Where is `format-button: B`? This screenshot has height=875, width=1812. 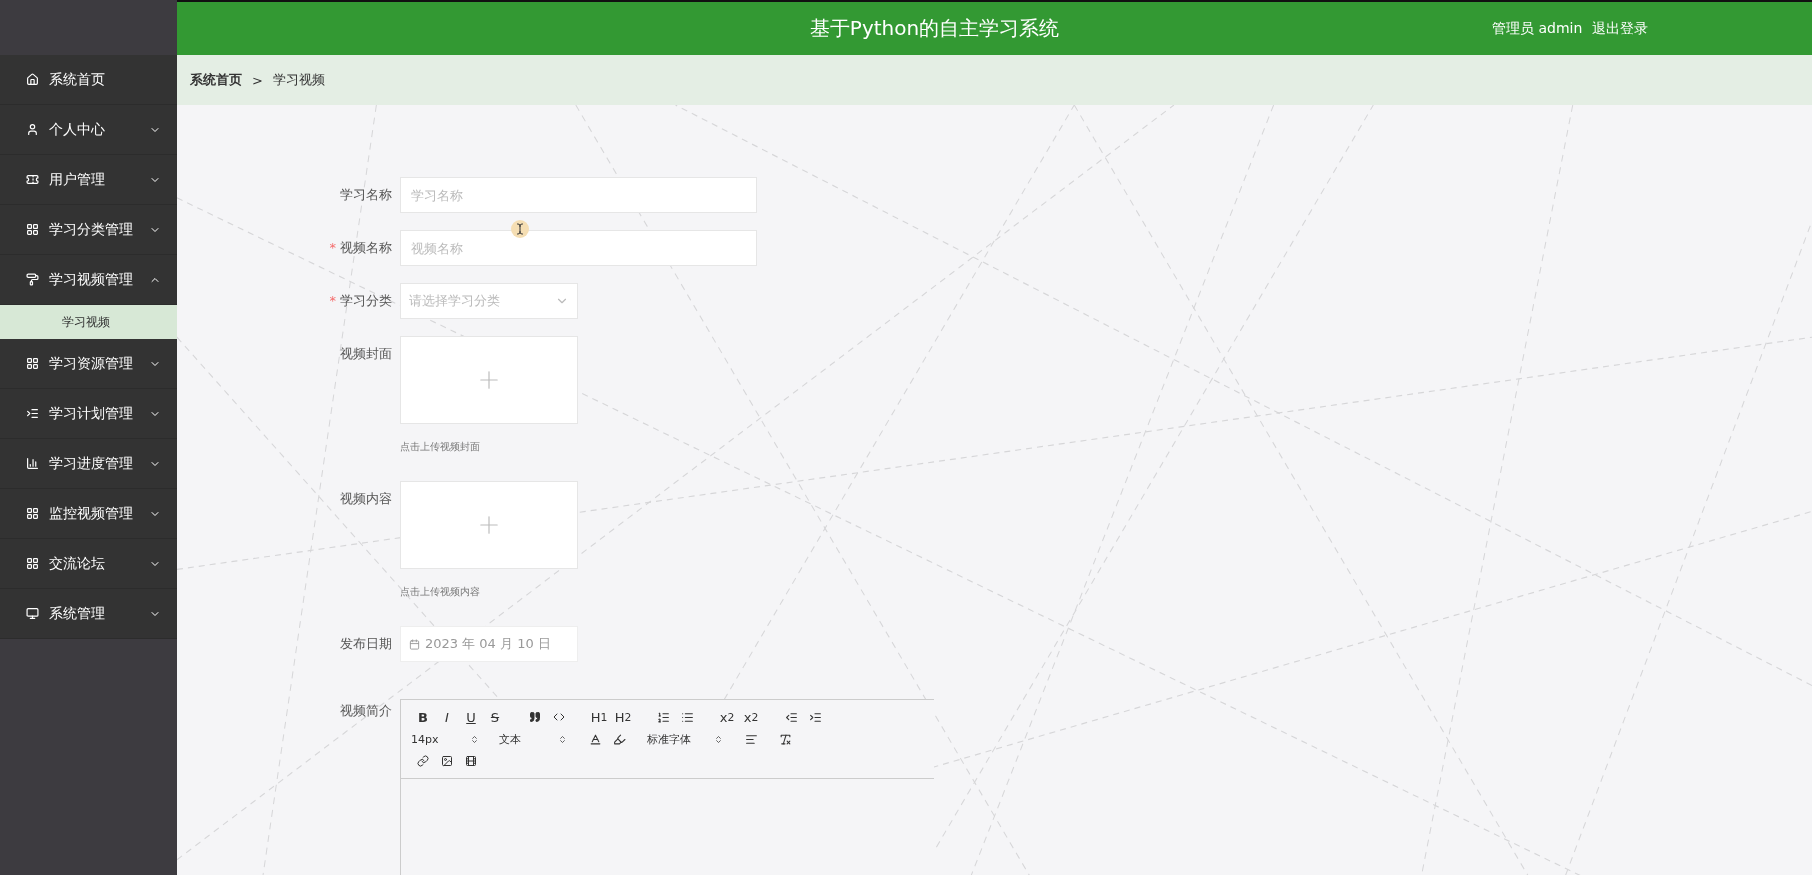 format-button: B is located at coordinates (423, 717).